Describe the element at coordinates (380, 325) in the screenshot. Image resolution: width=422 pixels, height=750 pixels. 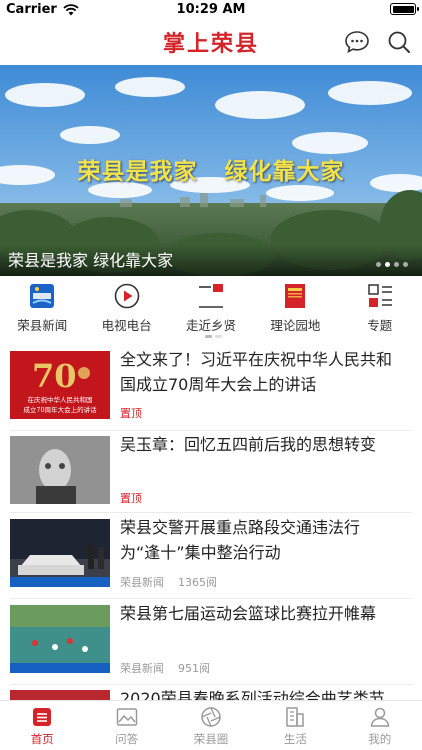
I see `nav-label: 专题` at that location.